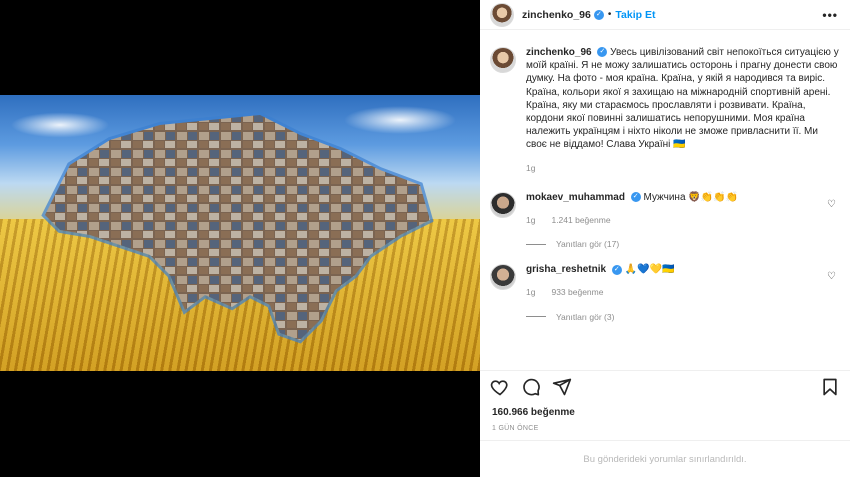  Describe the element at coordinates (665, 15) in the screenshot. I see `post-header: zinchenko_96 ✓ • Takip Et •••` at that location.